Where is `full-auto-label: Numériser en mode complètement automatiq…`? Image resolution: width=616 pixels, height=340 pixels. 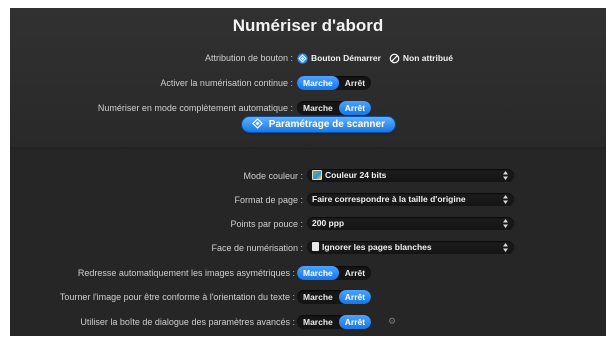
full-auto-label: Numériser en mode complètement automatiq… is located at coordinates (195, 108).